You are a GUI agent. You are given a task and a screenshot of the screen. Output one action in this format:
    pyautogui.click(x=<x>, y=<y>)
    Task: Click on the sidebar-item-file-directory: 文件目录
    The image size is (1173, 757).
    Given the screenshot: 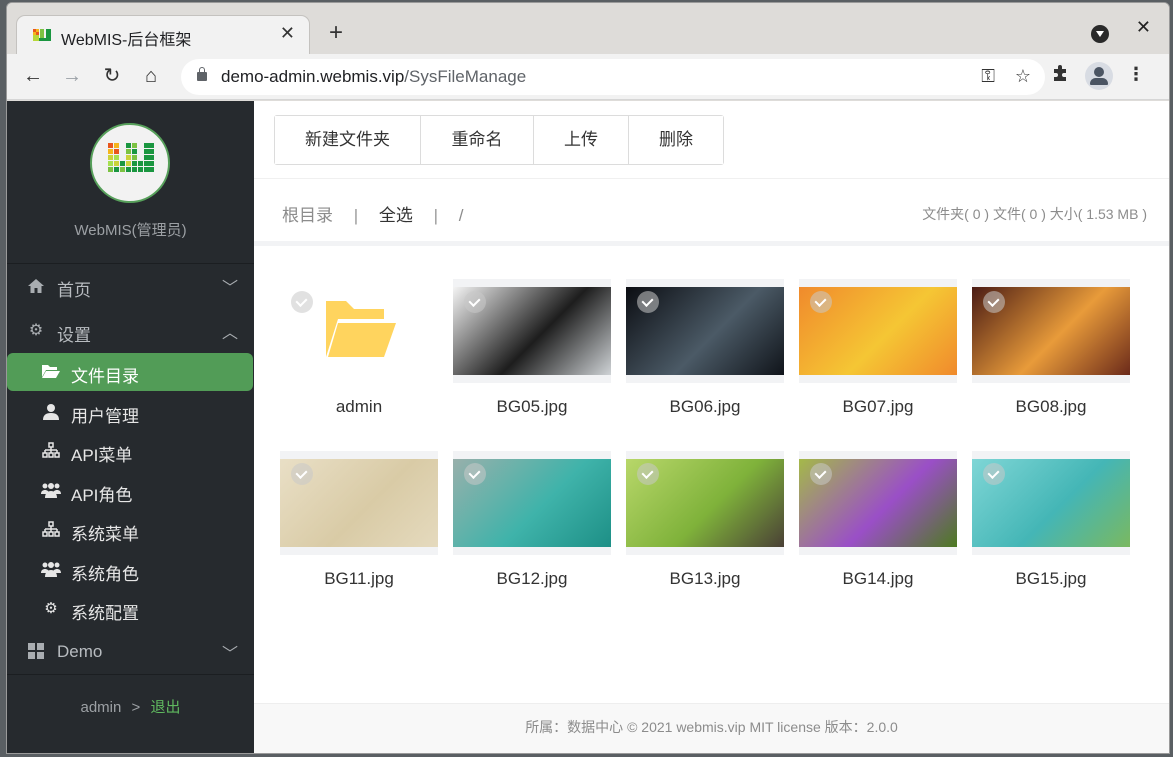 What is the action you would take?
    pyautogui.click(x=130, y=372)
    